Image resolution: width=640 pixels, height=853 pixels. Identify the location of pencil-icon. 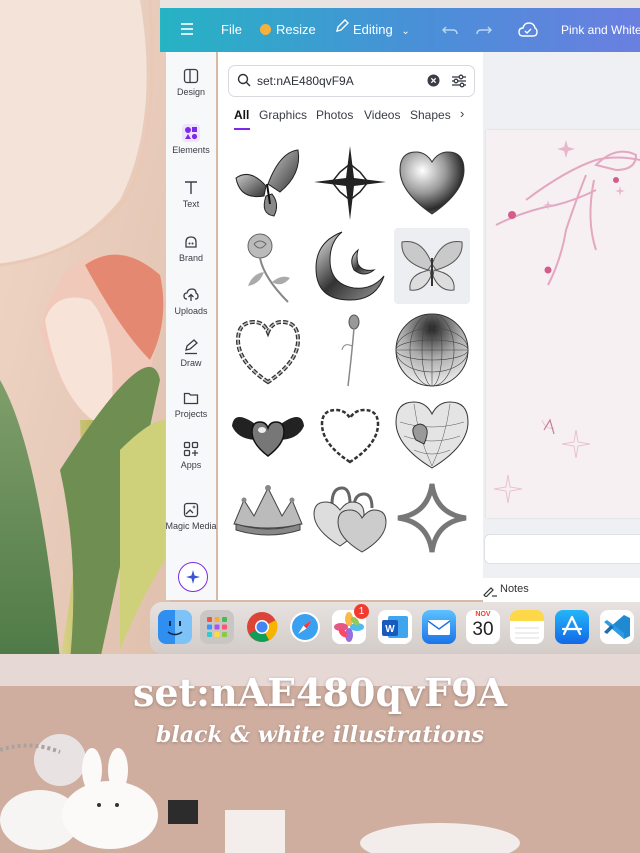
(342, 29).